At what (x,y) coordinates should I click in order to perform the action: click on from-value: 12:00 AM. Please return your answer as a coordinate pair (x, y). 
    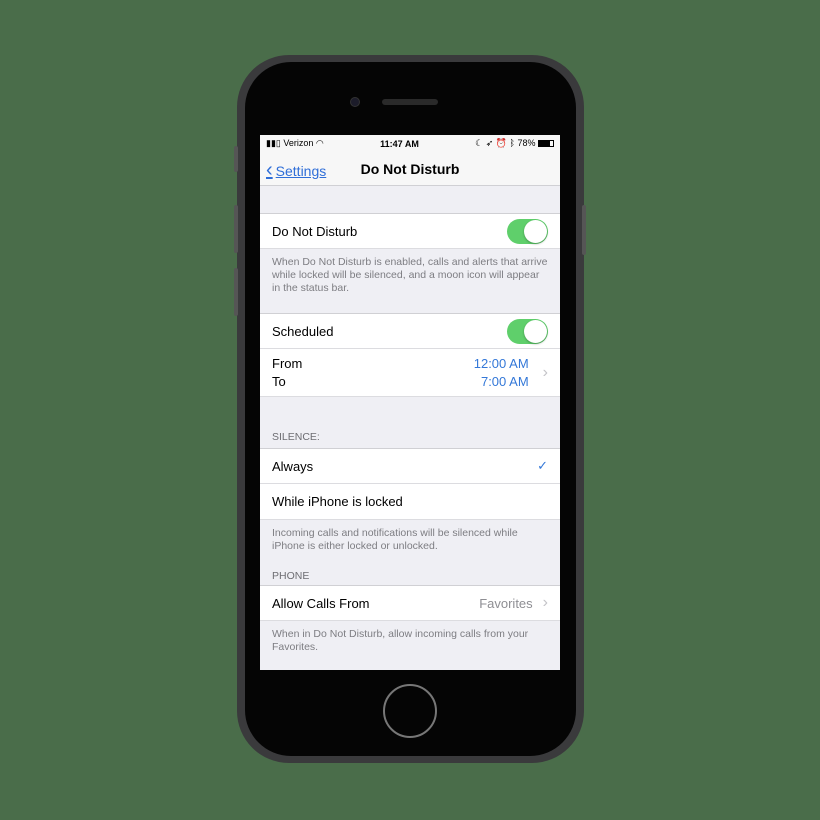
    Looking at the image, I should click on (501, 363).